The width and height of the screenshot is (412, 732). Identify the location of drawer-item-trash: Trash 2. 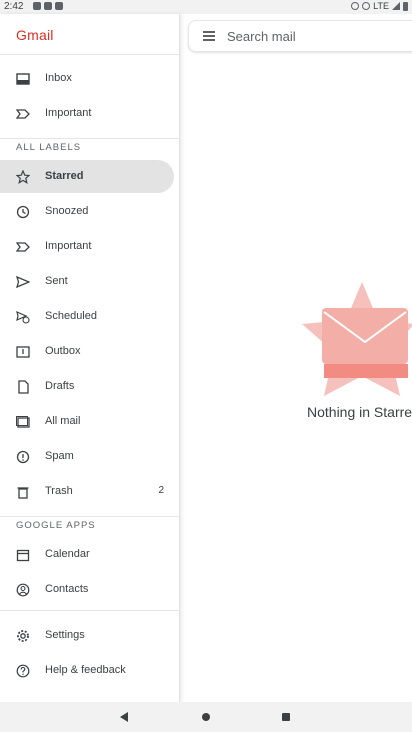
(87, 491).